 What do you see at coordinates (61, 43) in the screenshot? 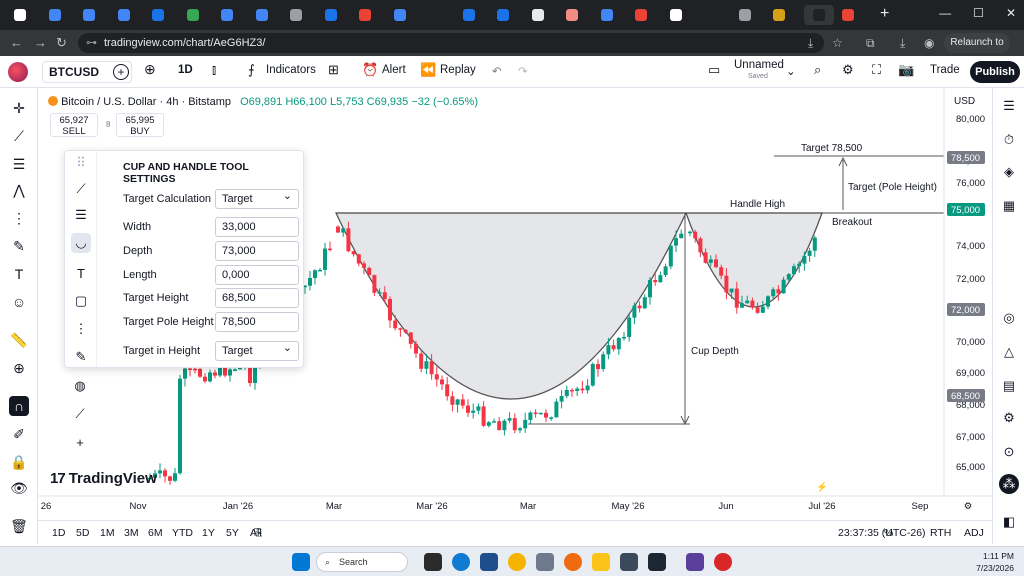
I see `reload-icon: ↻` at bounding box center [61, 43].